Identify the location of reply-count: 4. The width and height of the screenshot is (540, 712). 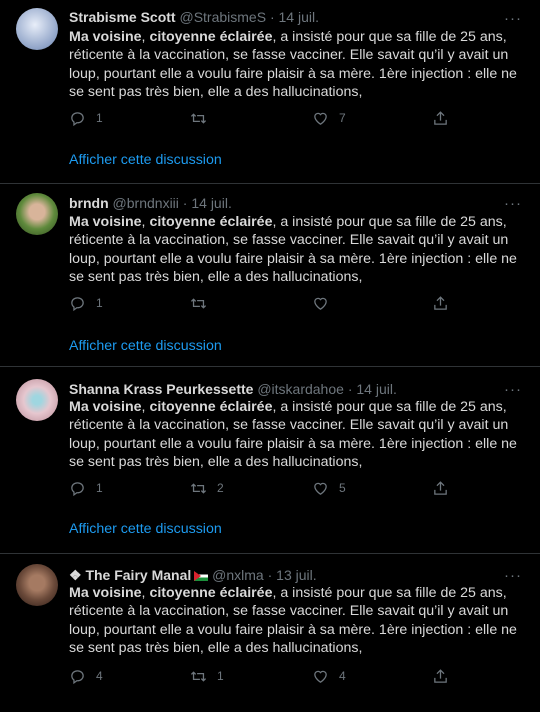
(99, 676).